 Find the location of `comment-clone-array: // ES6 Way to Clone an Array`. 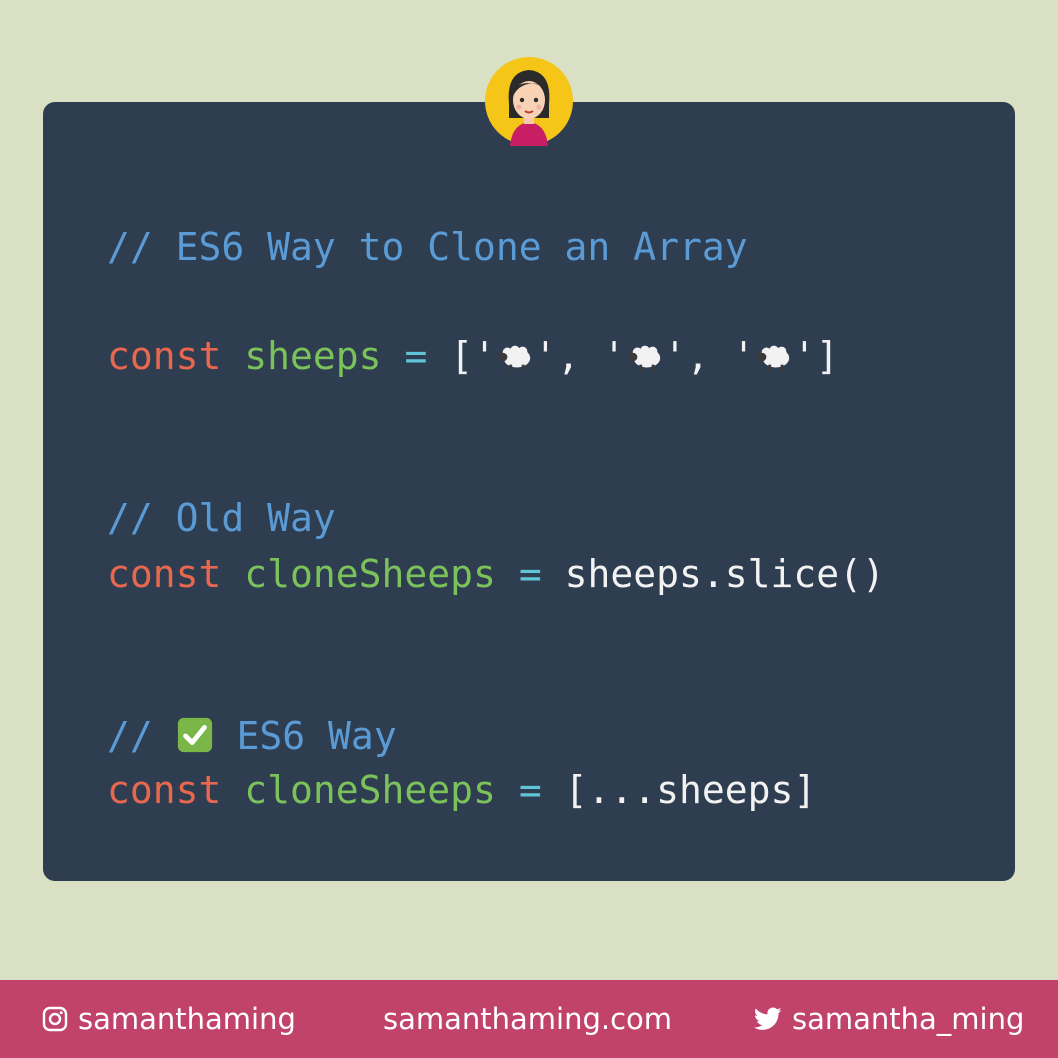

comment-clone-array: // ES6 Way to Clone an Array is located at coordinates (427, 247).